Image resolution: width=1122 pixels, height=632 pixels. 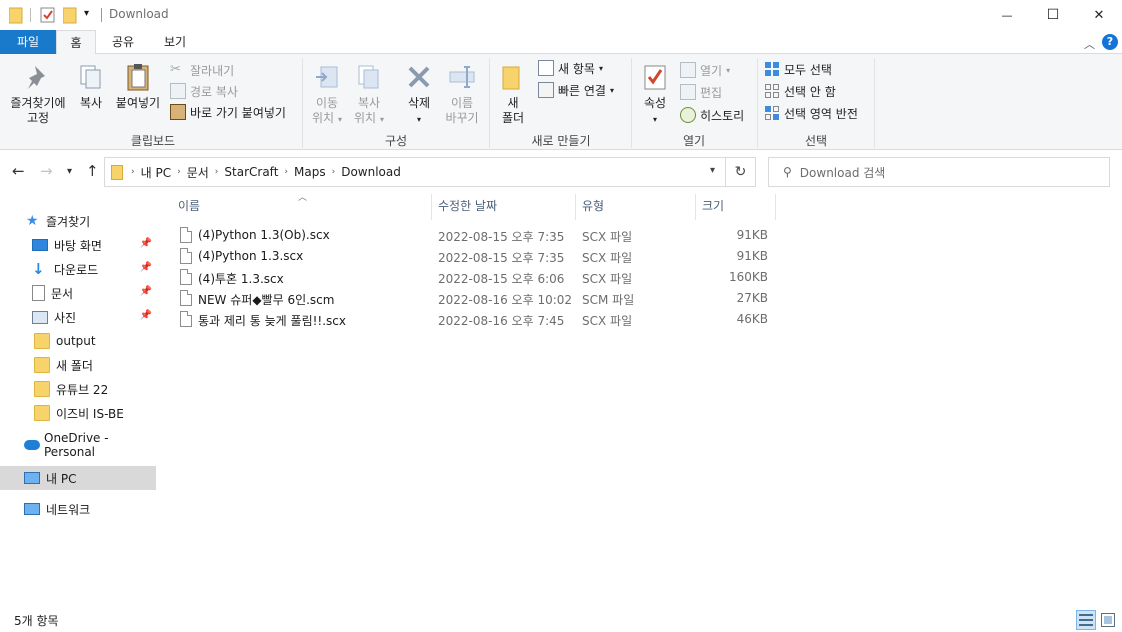 What do you see at coordinates (48, 15) in the screenshot?
I see `properties-quick-icon` at bounding box center [48, 15].